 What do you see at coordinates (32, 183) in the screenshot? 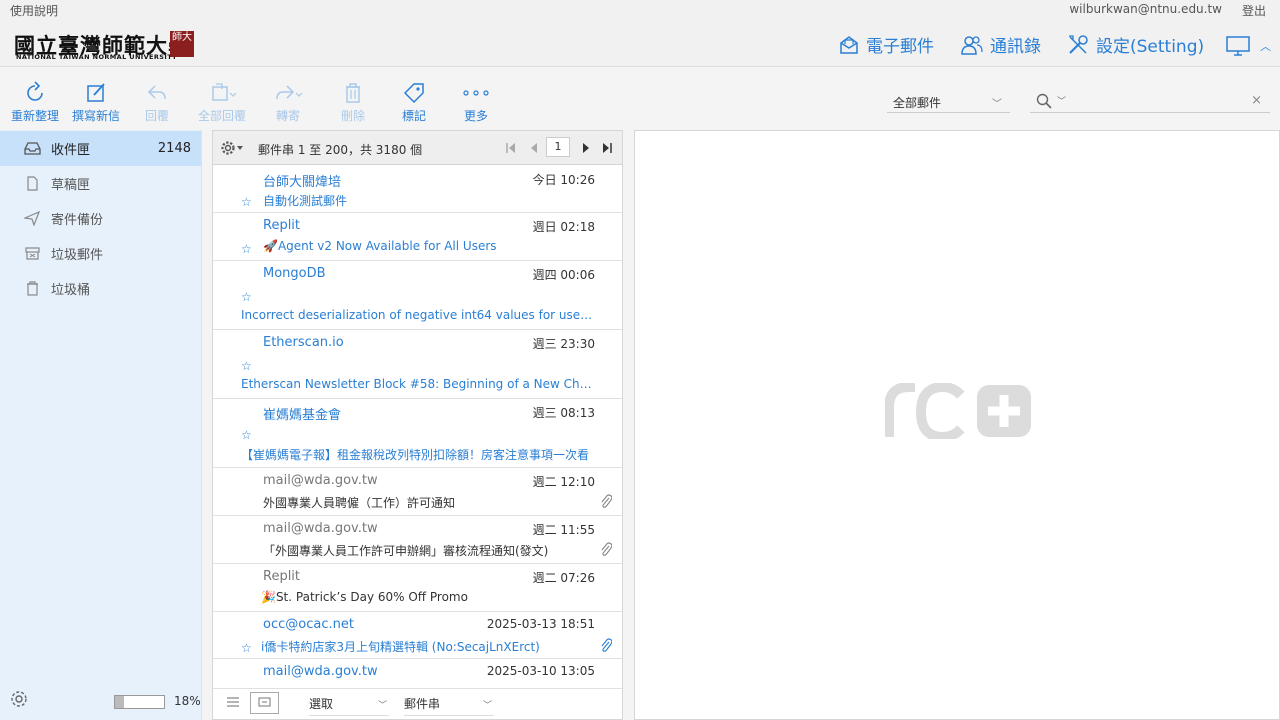
I see `draft-icon` at bounding box center [32, 183].